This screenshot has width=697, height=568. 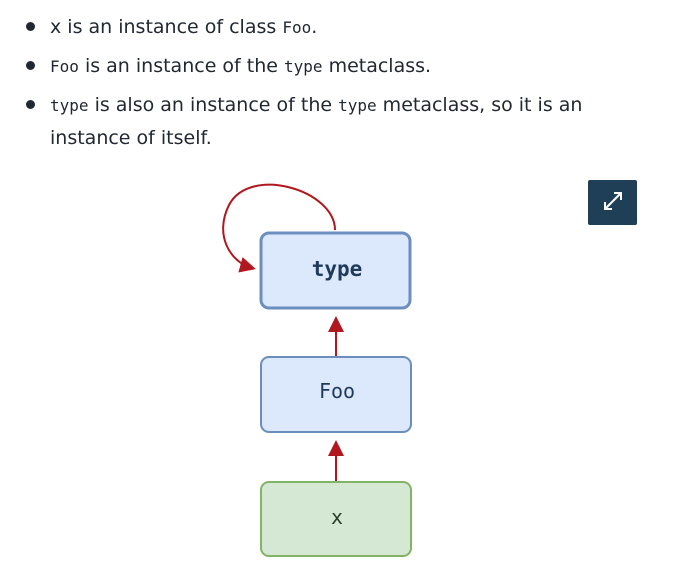 What do you see at coordinates (337, 517) in the screenshot?
I see `x-node-label: x` at bounding box center [337, 517].